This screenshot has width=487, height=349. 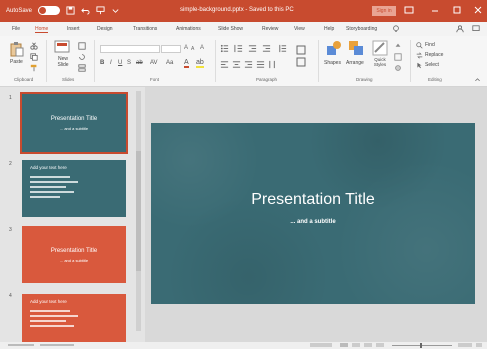 I want to click on arrange-button: Arrange, so click(x=355, y=63).